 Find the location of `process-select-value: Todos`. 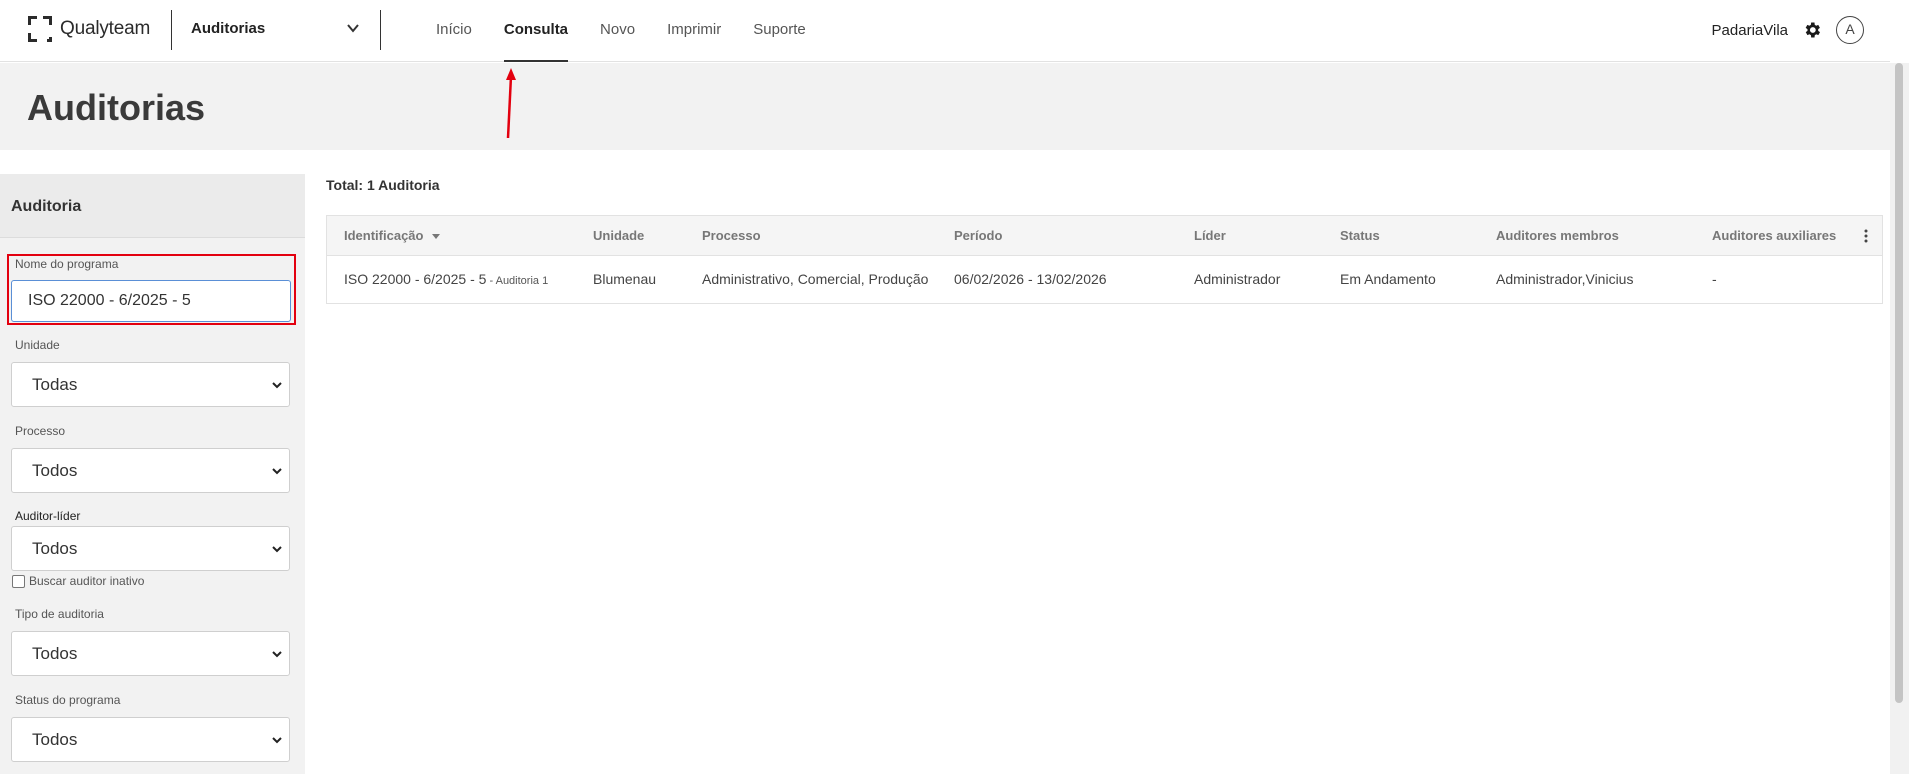

process-select-value: Todos is located at coordinates (55, 470).